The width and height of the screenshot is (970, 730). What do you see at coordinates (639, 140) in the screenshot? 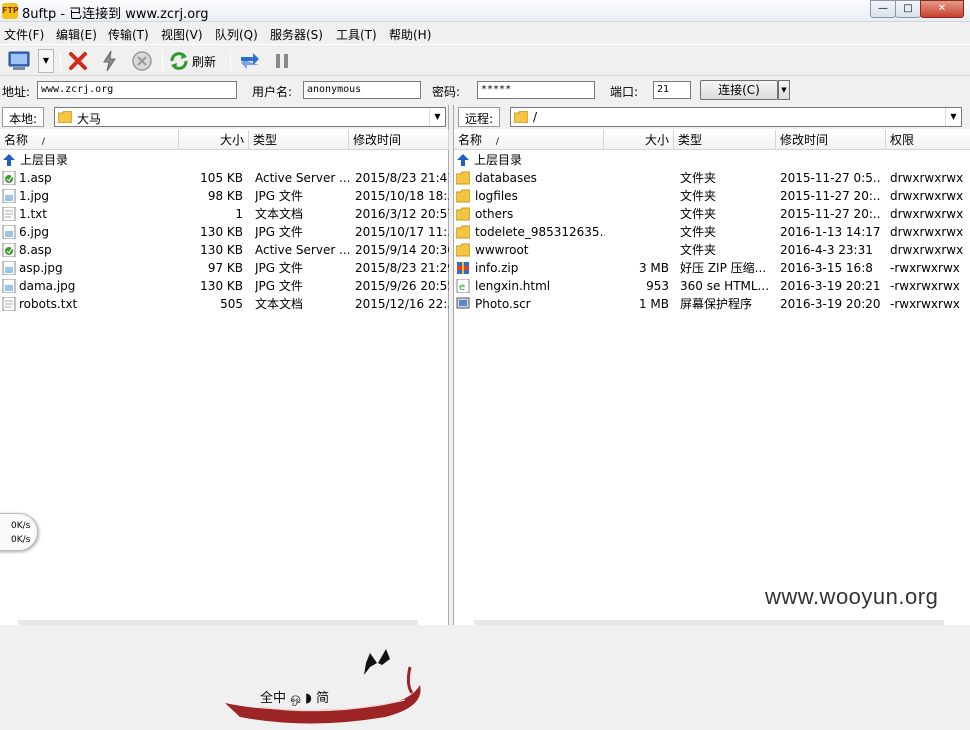
I see `remote-col-size: 大小` at bounding box center [639, 140].